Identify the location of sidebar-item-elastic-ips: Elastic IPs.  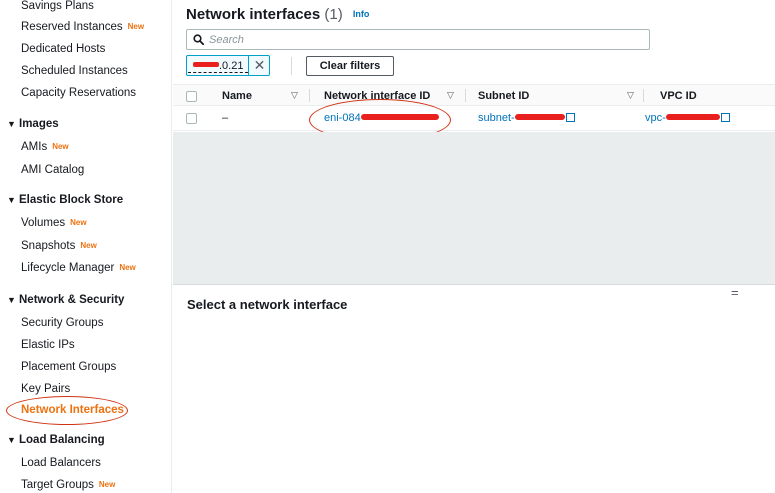
(48, 345).